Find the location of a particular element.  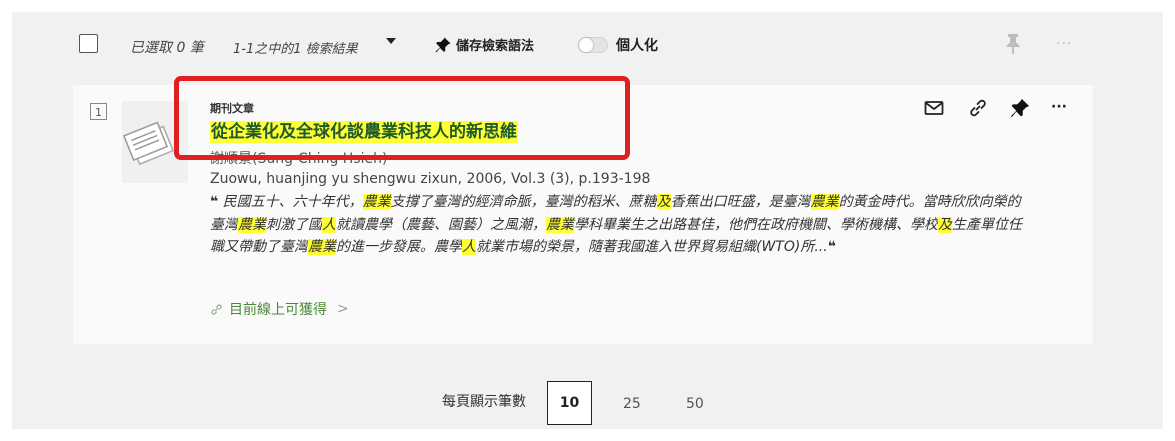

abstract-segment: 就讀農學（農藝、園藝）之風潮， is located at coordinates (441, 224).